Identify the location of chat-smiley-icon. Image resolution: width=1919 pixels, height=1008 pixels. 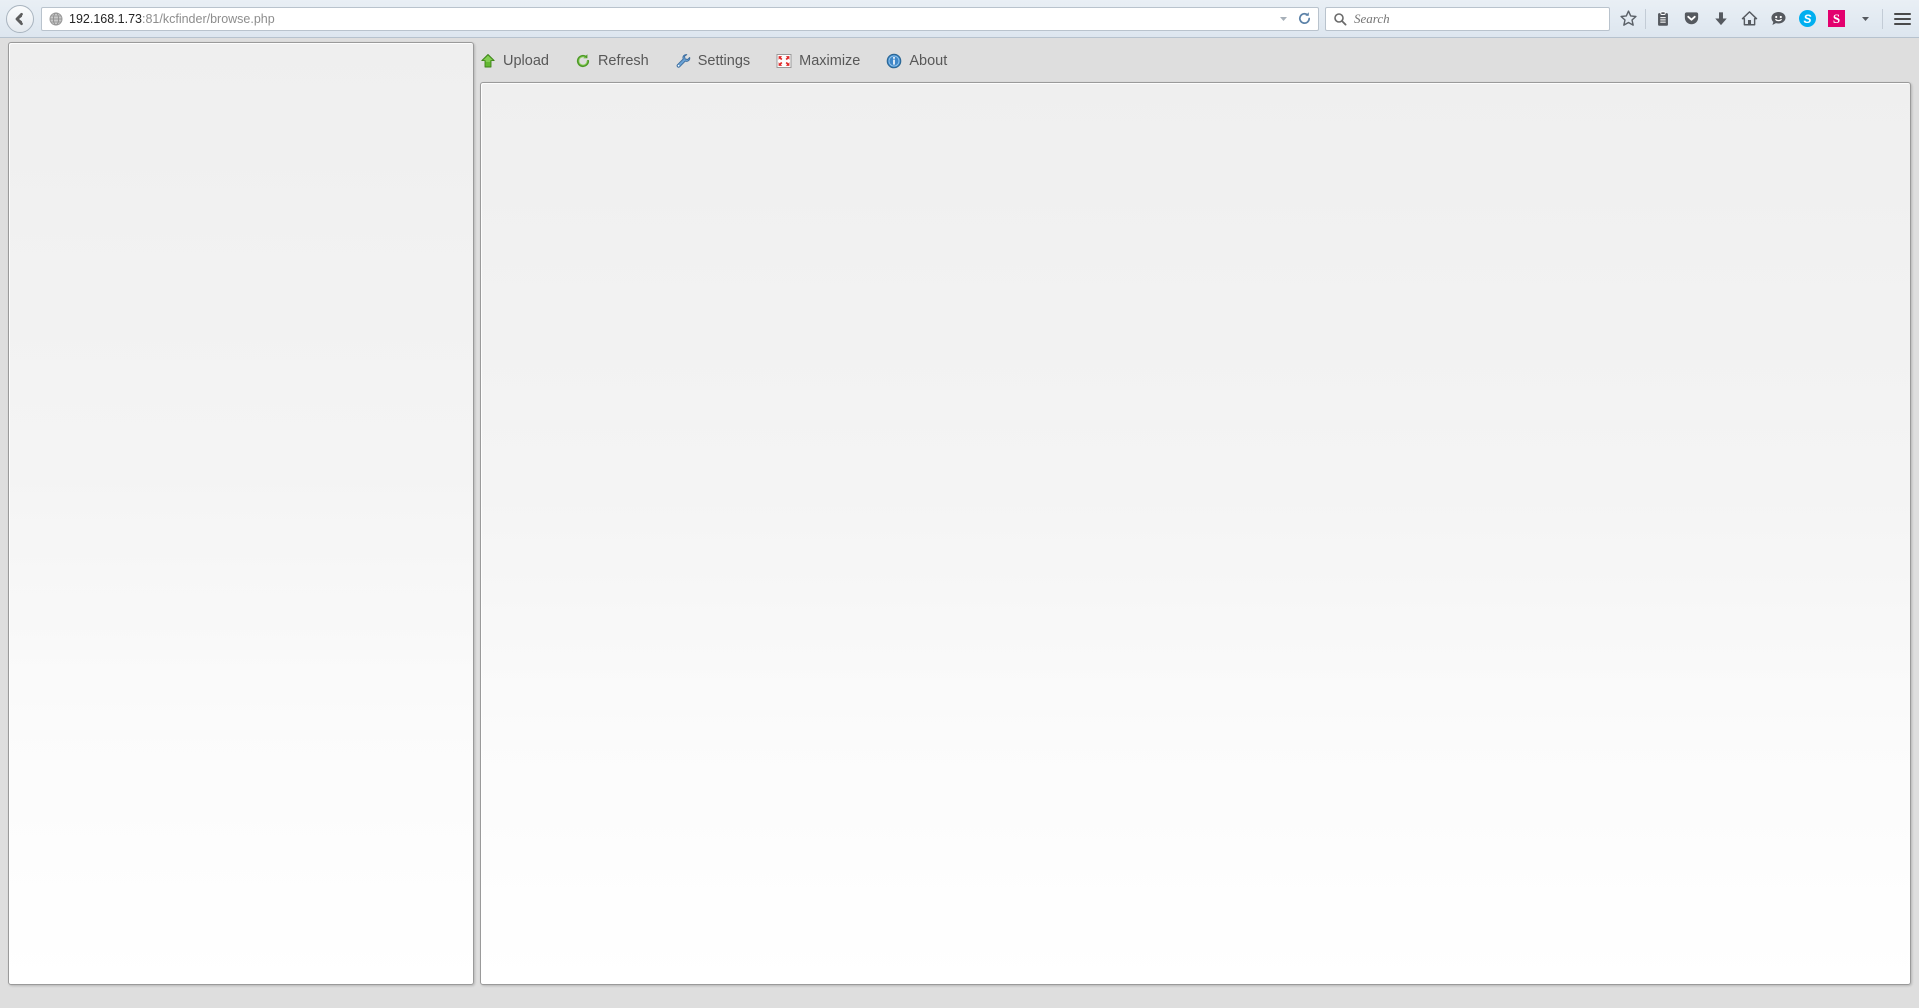
(1778, 19).